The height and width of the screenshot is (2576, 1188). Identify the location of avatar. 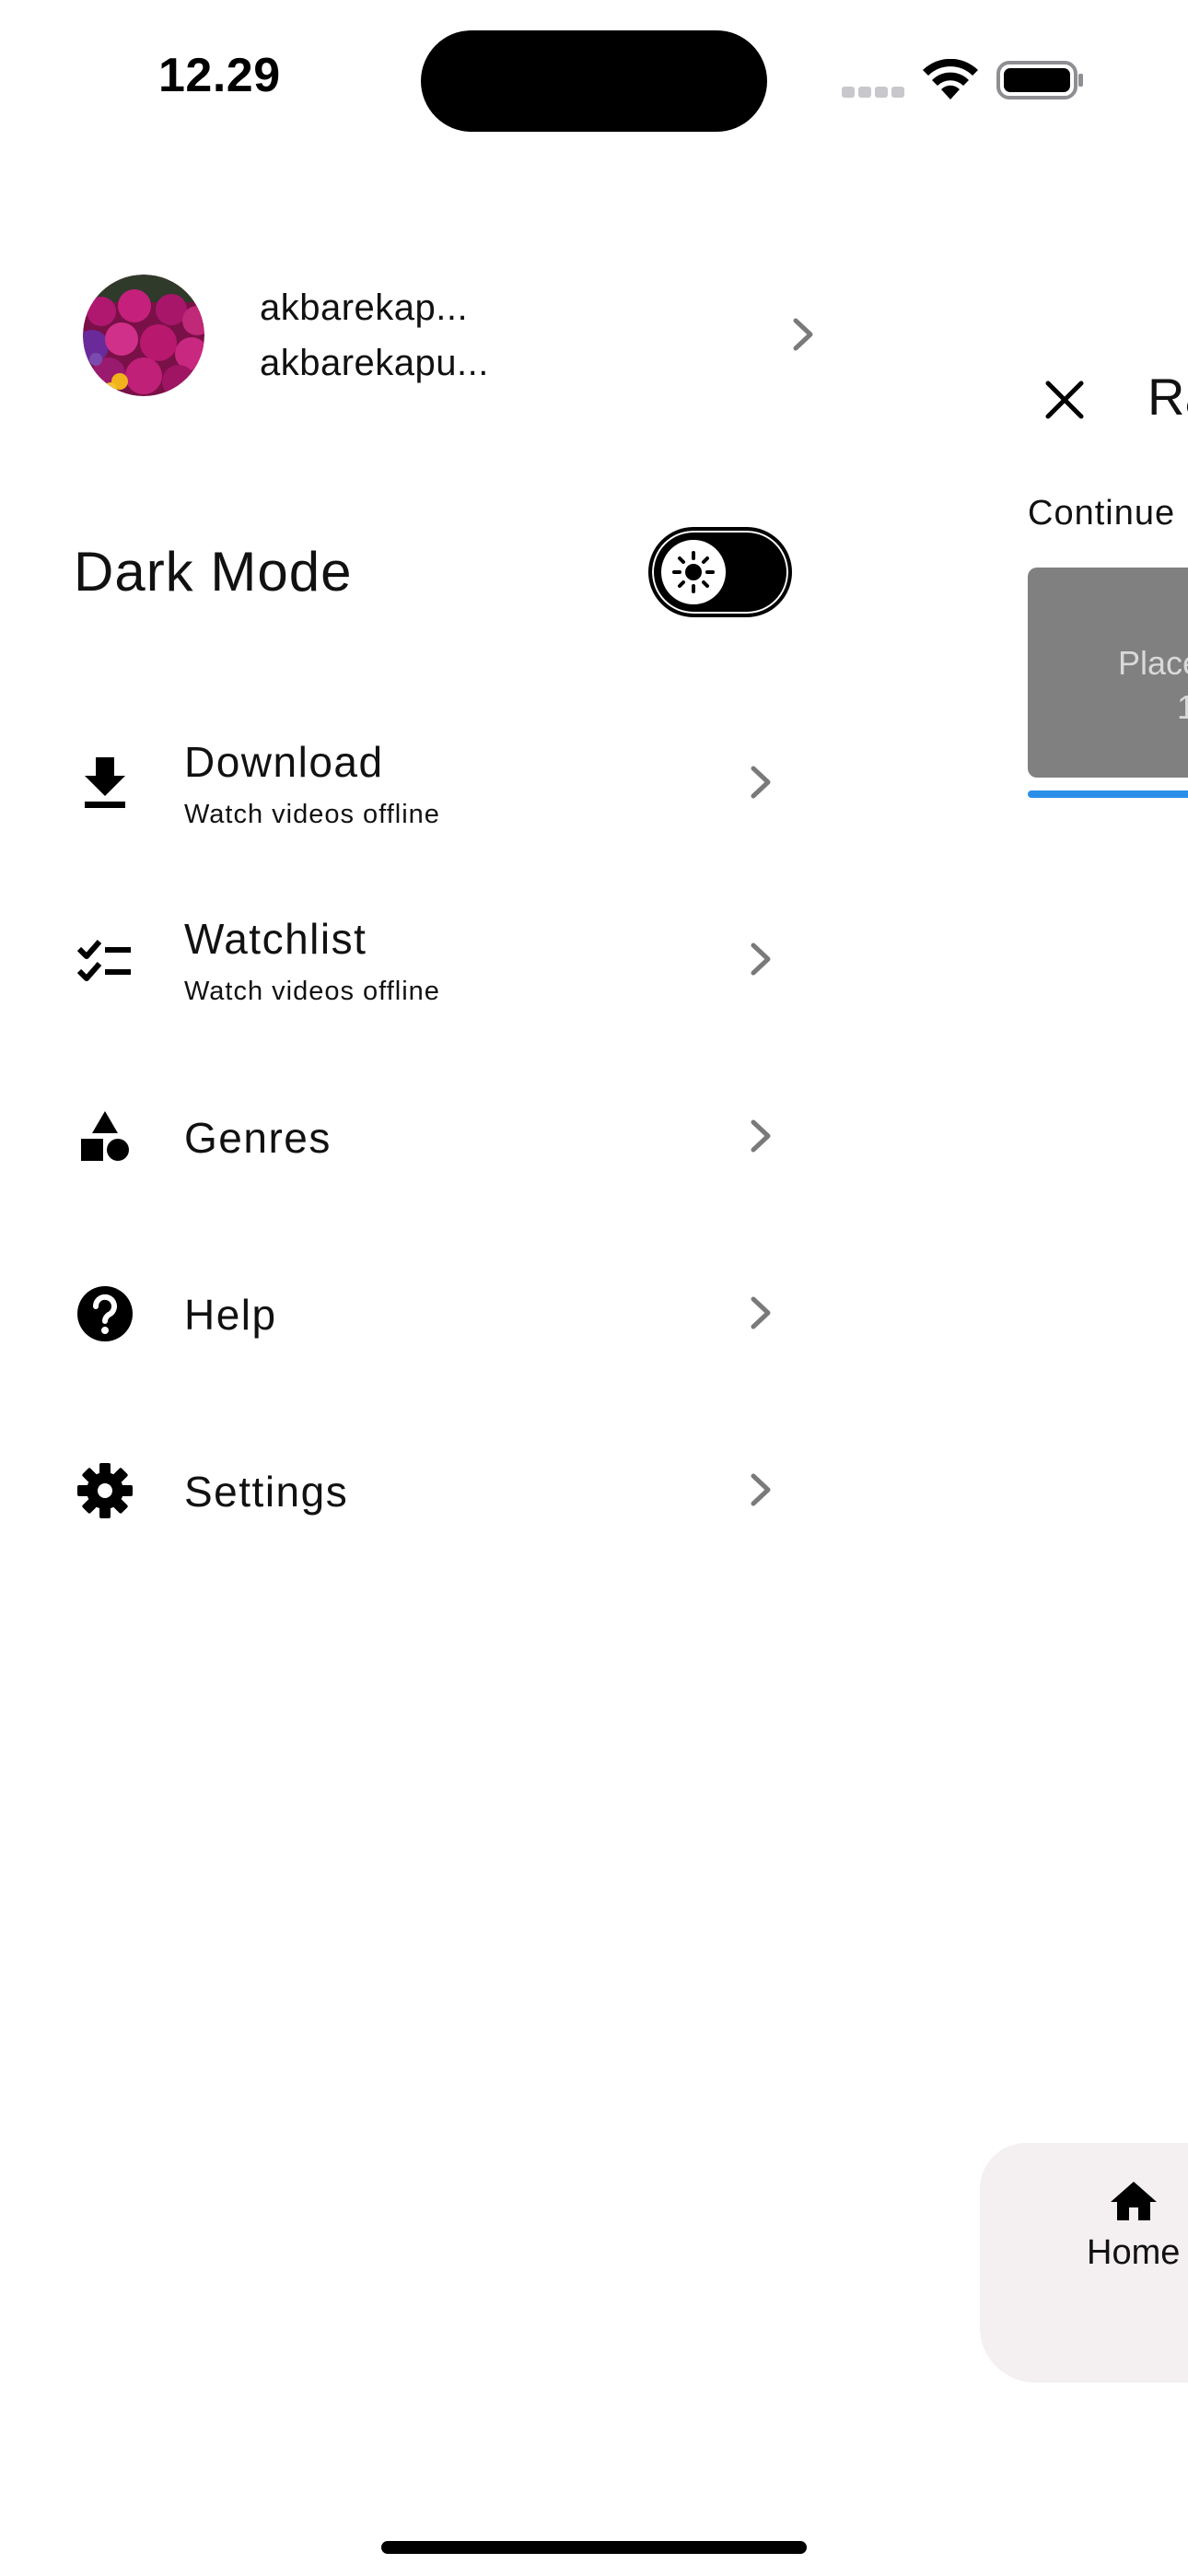
(143, 335).